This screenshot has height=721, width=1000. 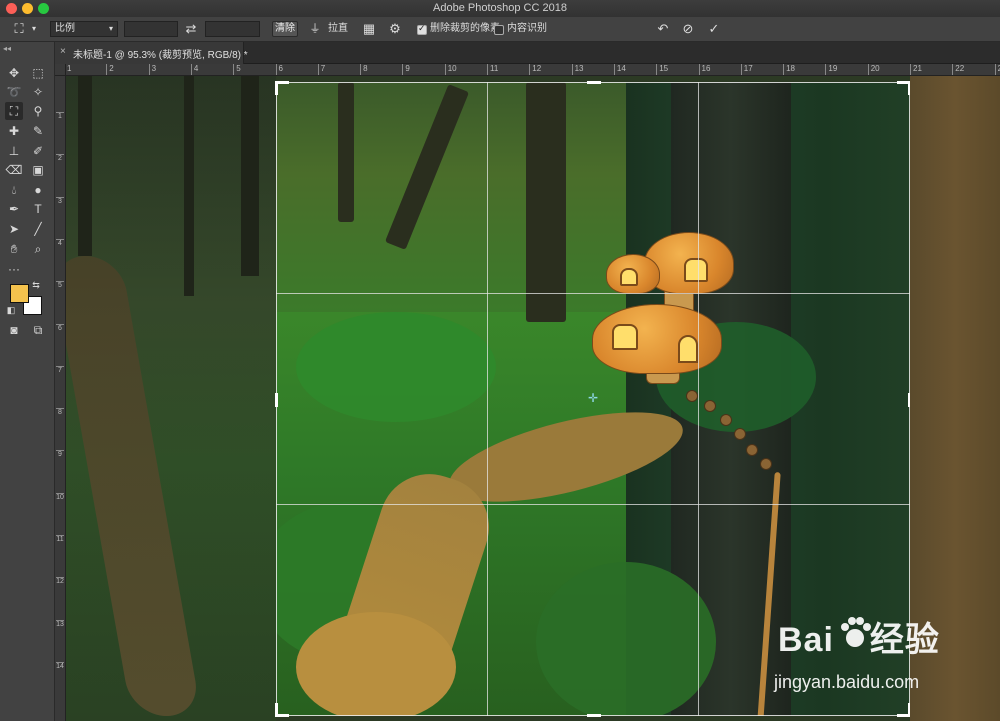 I want to click on healing-tool-icon: ✚, so click(x=14, y=131).